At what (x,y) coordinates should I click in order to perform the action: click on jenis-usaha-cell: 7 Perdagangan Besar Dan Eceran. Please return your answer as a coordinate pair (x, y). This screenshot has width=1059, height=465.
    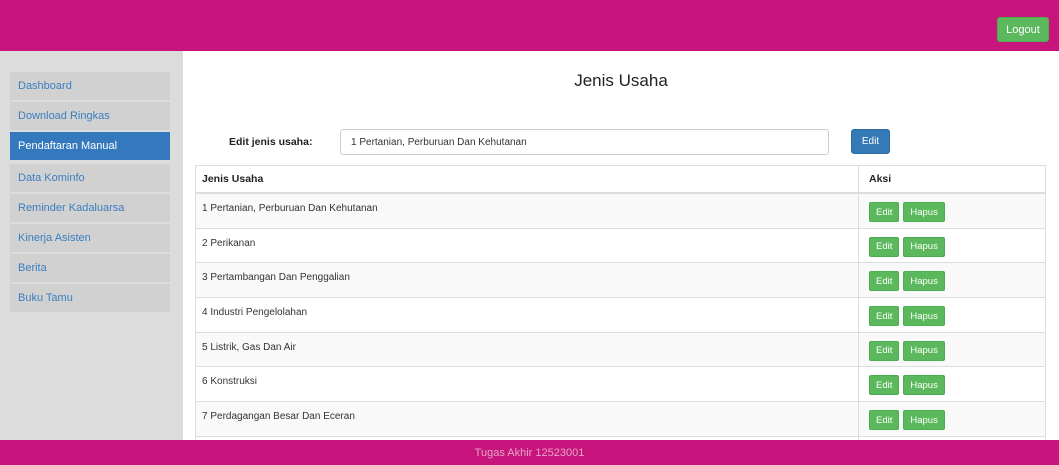
    Looking at the image, I should click on (278, 417).